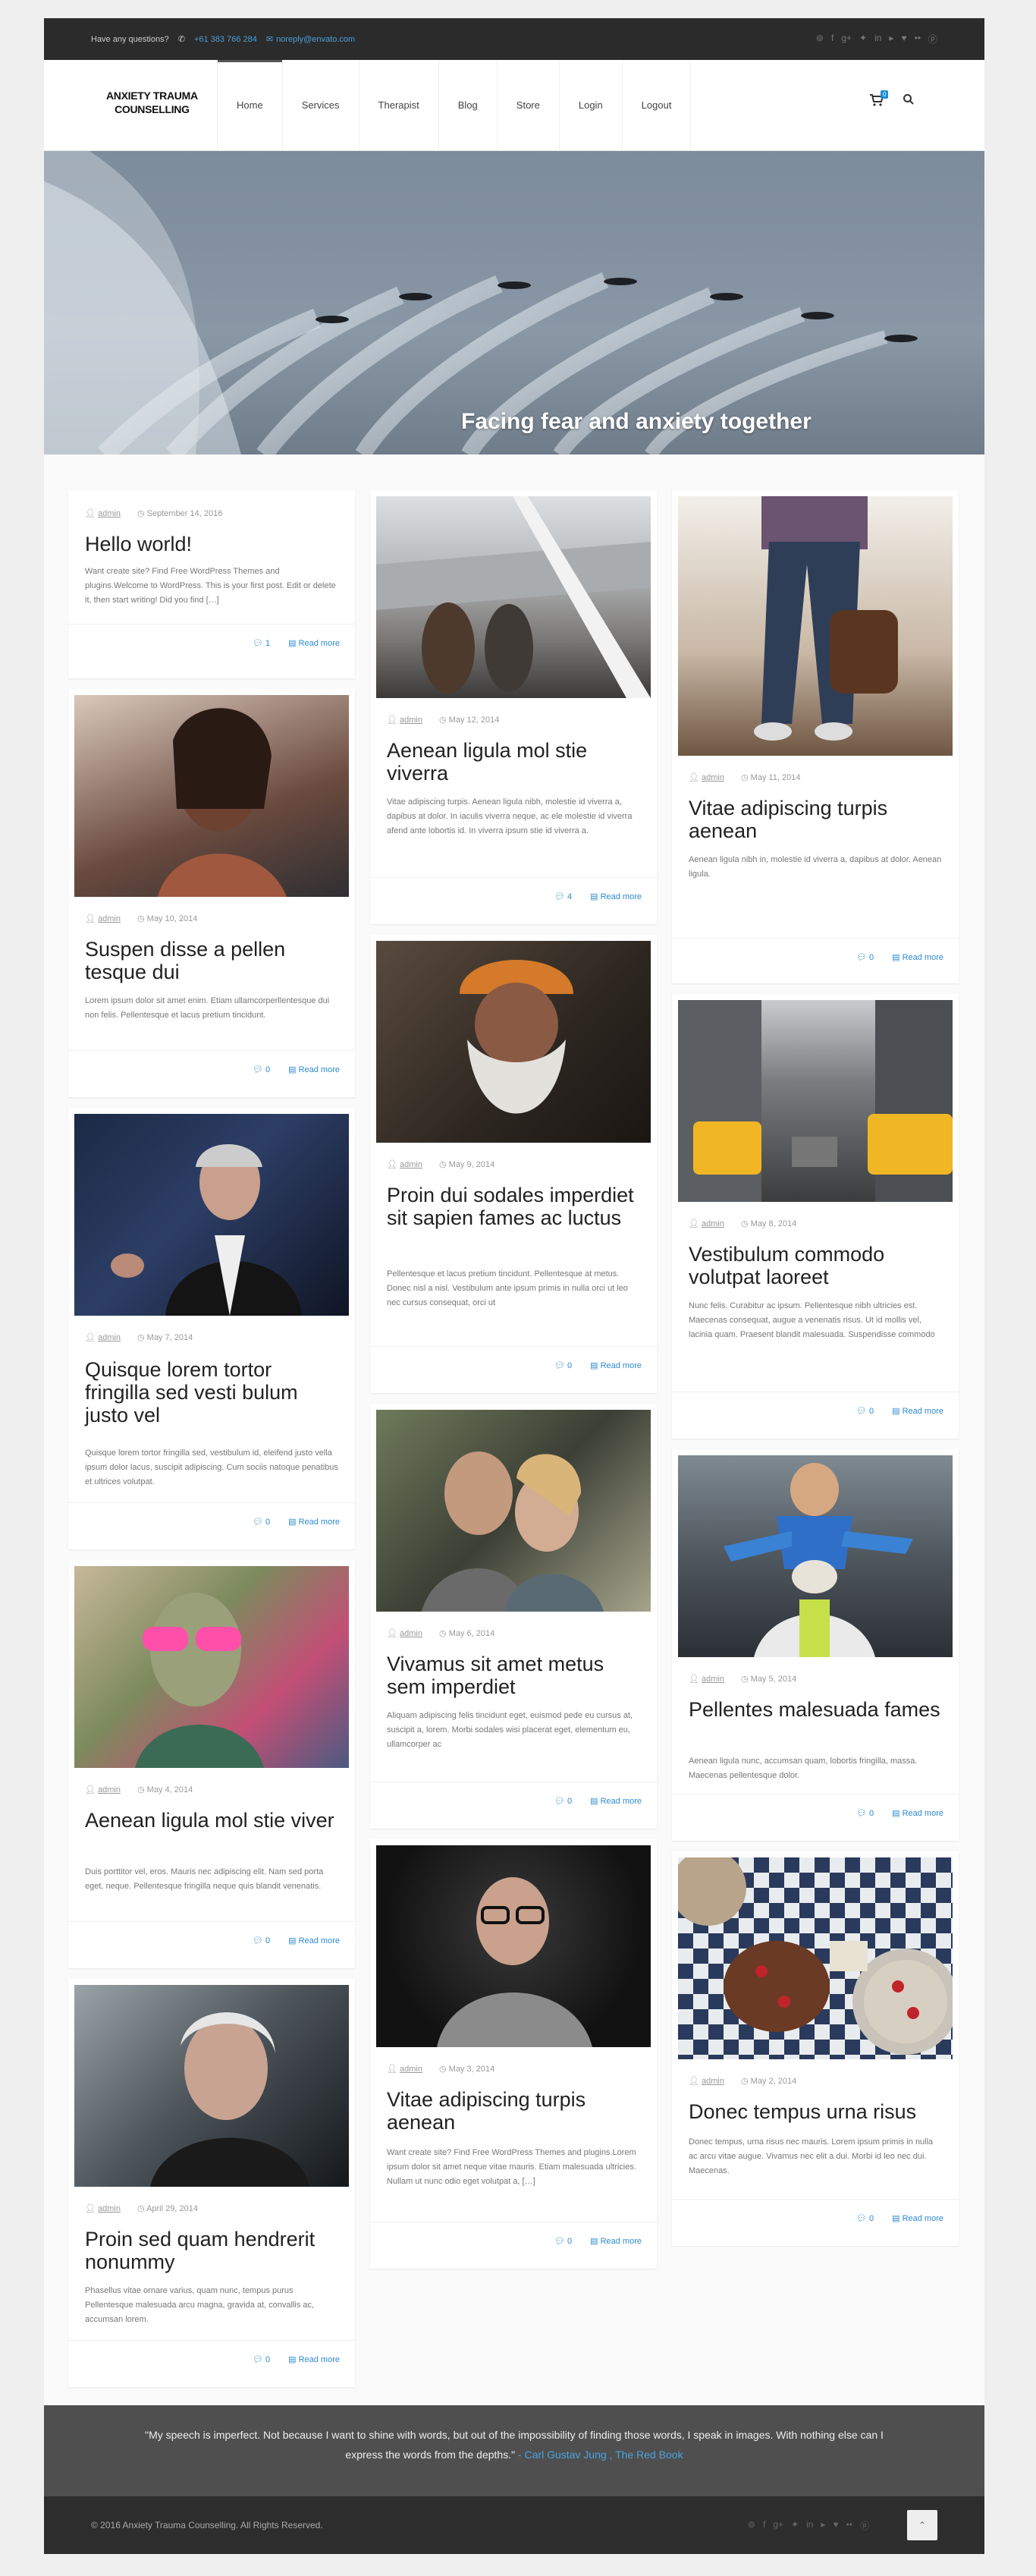 This screenshot has height=2576, width=1036. What do you see at coordinates (563, 896) in the screenshot?
I see `comments-link: 💬︎ 4` at bounding box center [563, 896].